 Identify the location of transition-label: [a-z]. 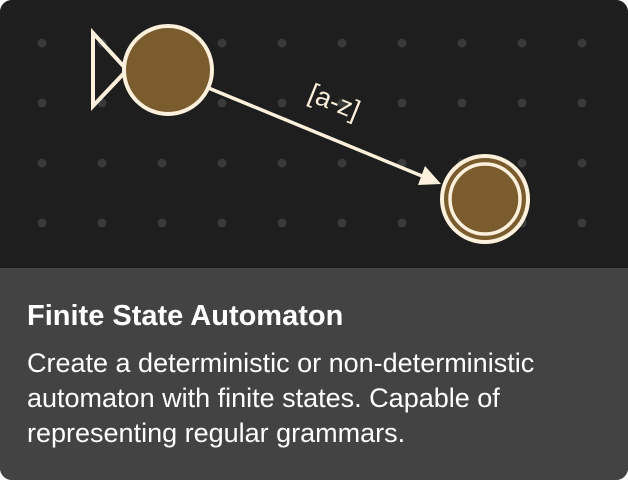
(334, 101).